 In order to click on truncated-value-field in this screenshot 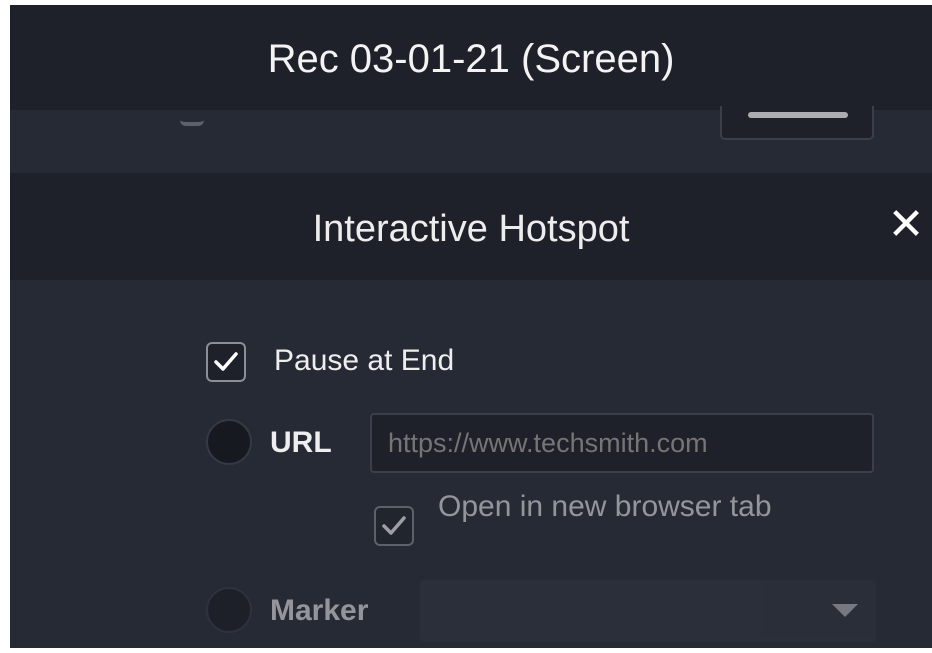, I will do `click(797, 123)`.